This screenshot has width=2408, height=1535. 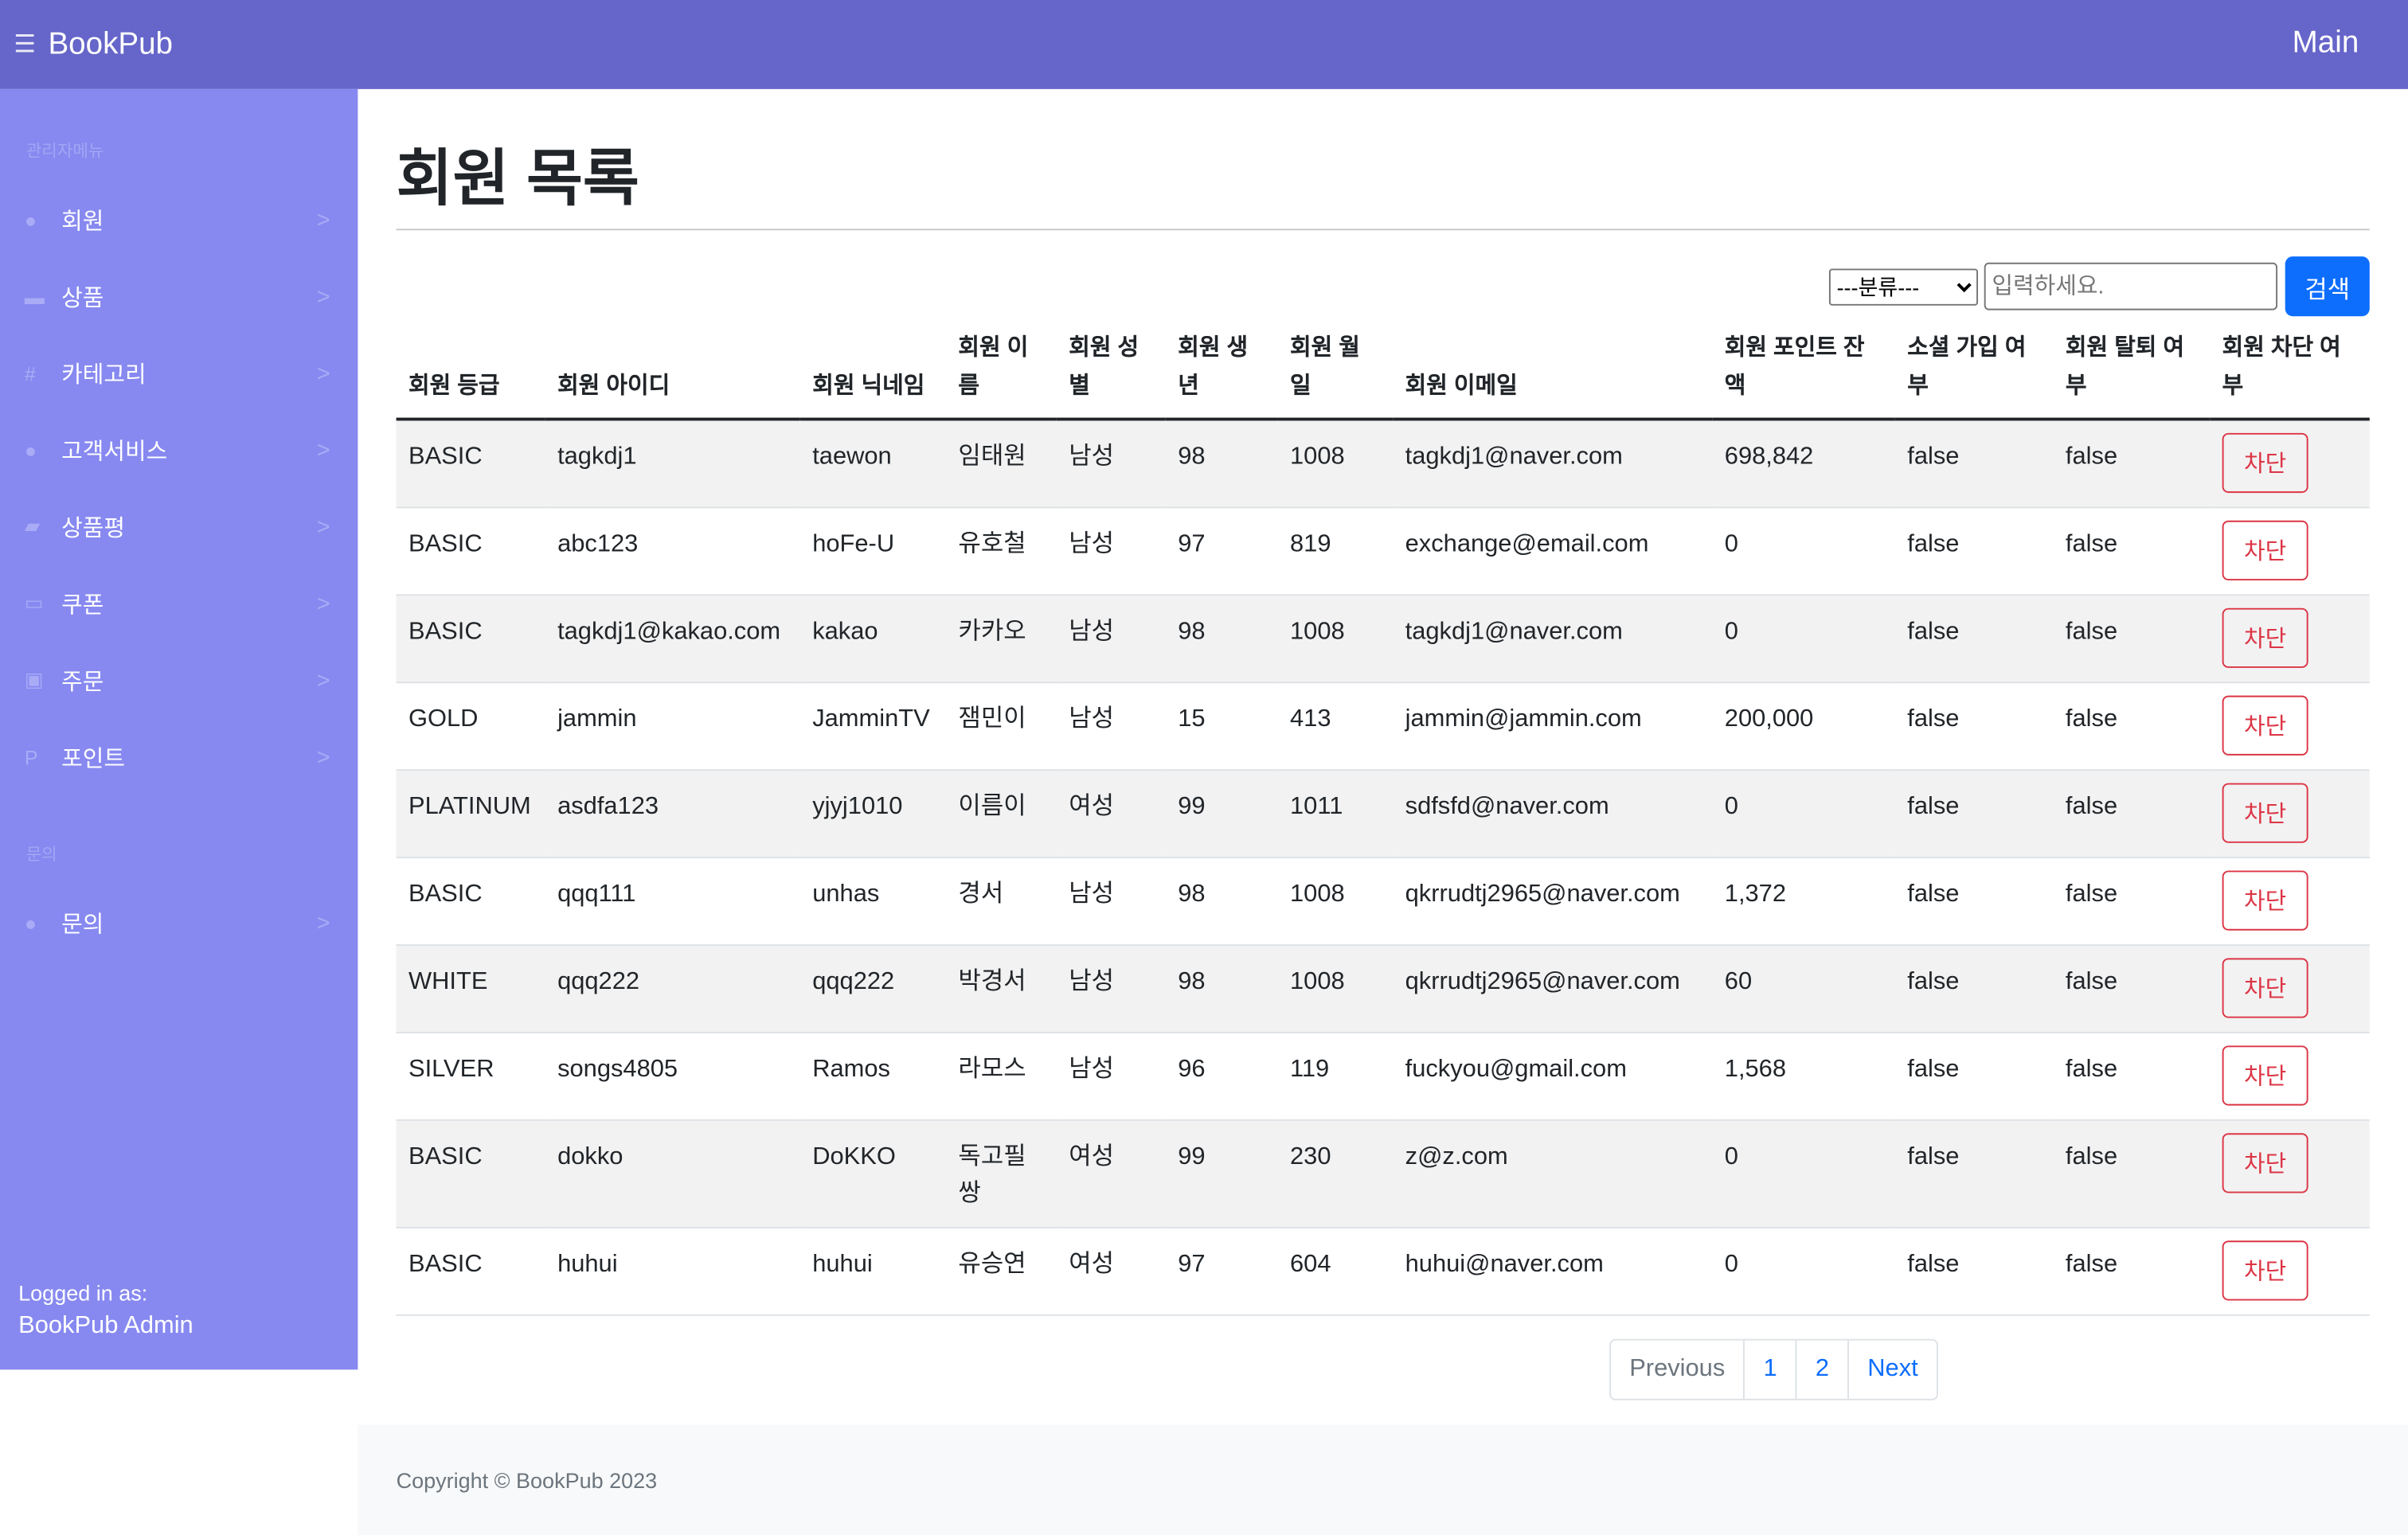 What do you see at coordinates (672, 901) in the screenshot?
I see `table-cell: qqq111` at bounding box center [672, 901].